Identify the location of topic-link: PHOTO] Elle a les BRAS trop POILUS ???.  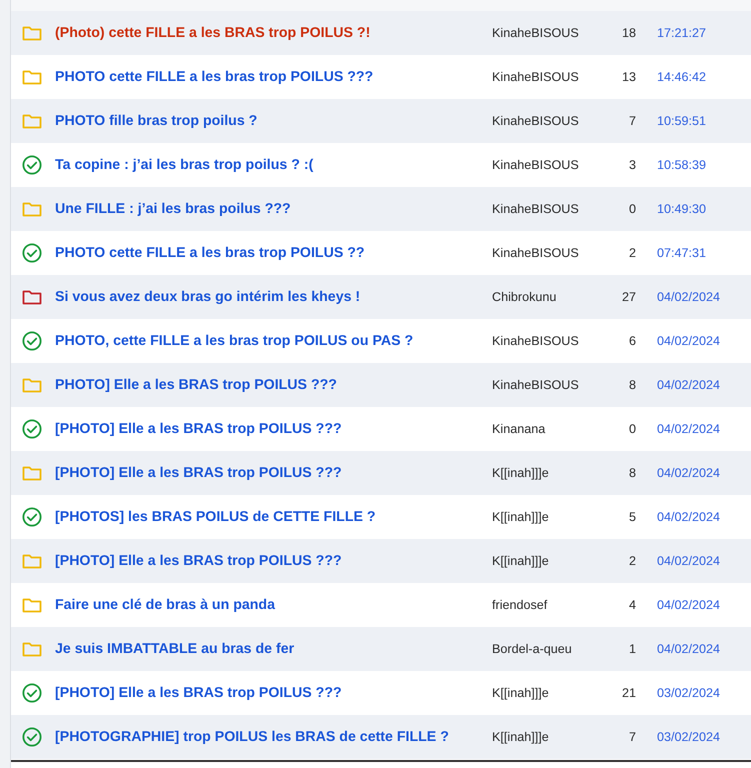
(273, 385).